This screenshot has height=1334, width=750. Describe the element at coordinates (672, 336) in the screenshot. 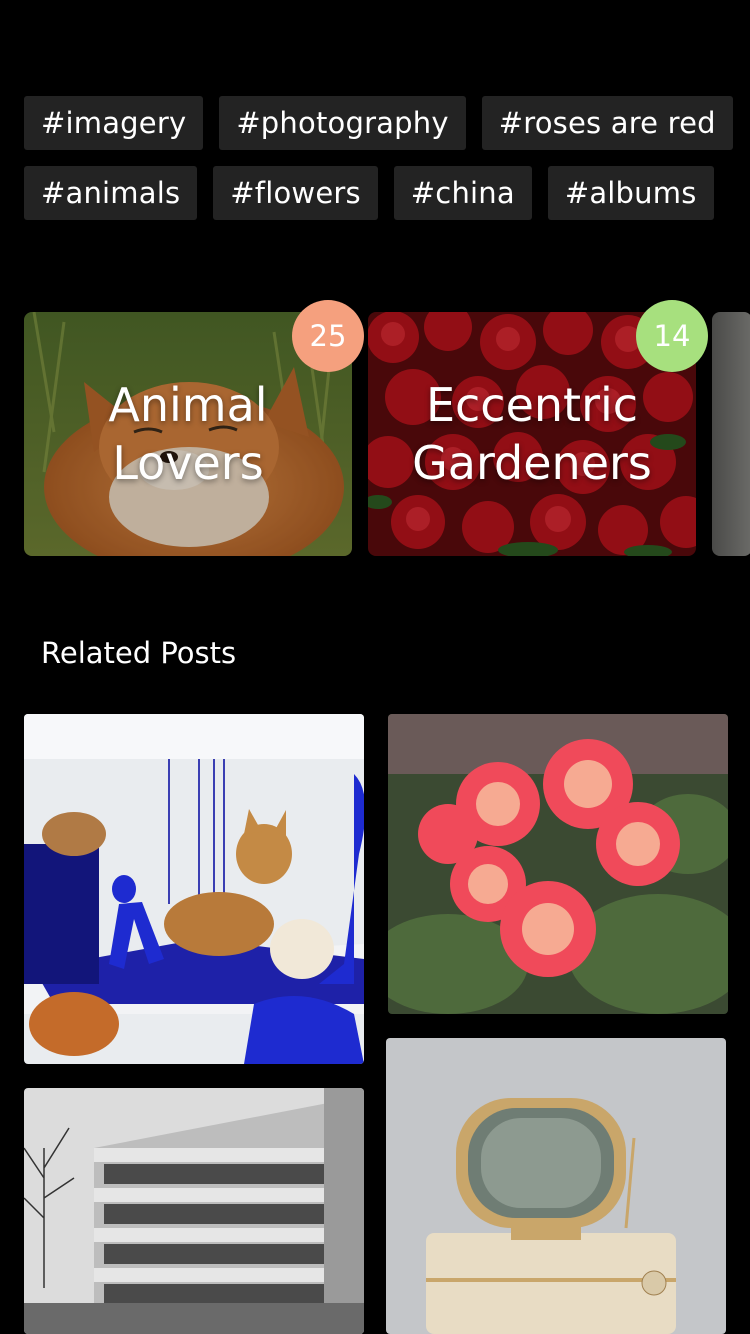

I see `collection-count-badge: 14` at that location.